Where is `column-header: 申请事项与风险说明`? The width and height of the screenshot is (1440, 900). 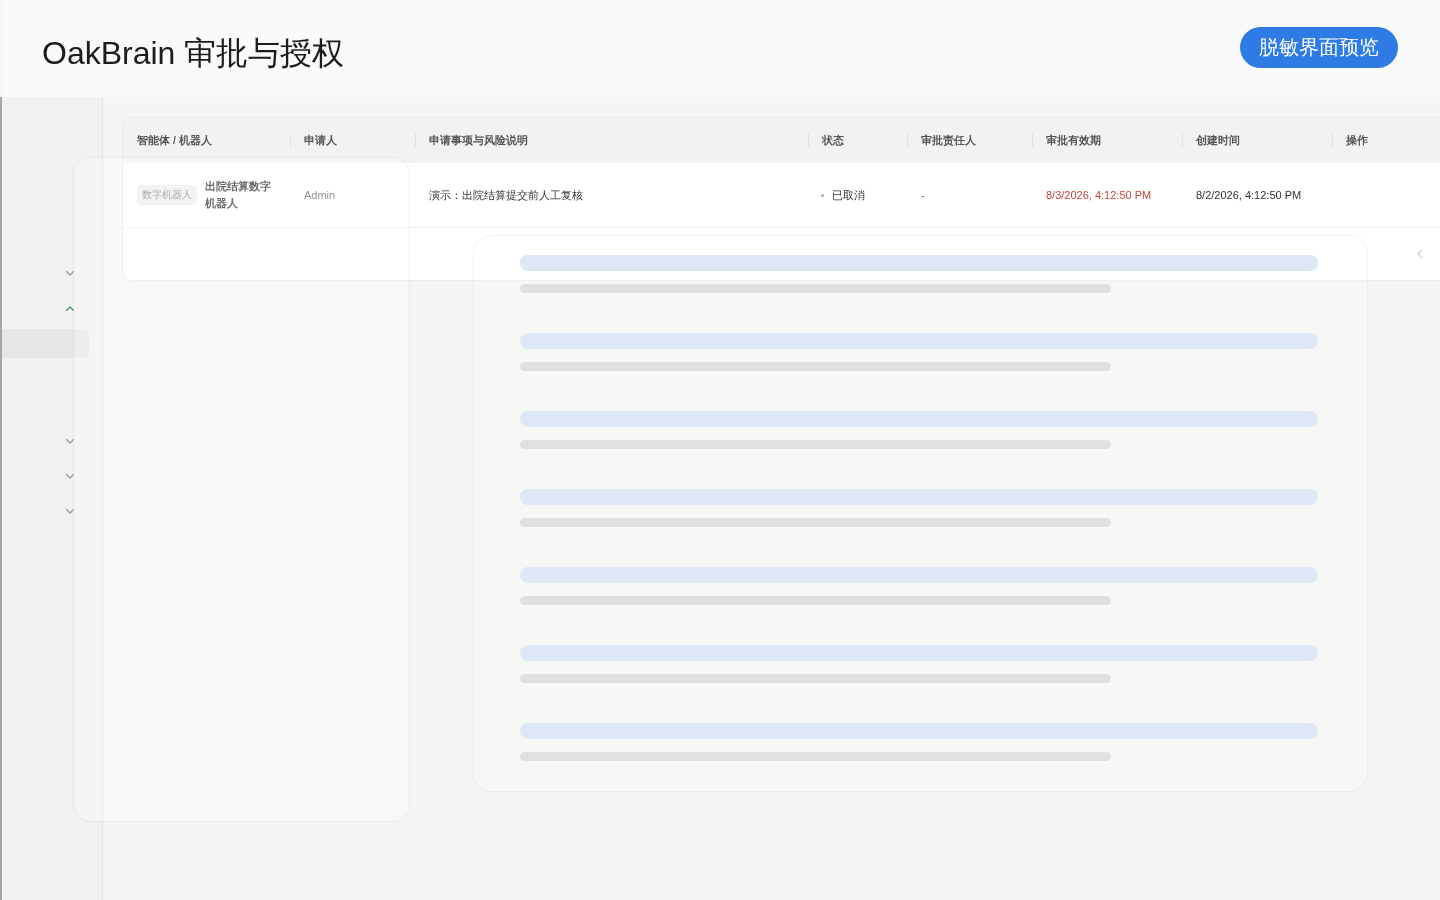
column-header: 申请事项与风险说明 is located at coordinates (478, 140).